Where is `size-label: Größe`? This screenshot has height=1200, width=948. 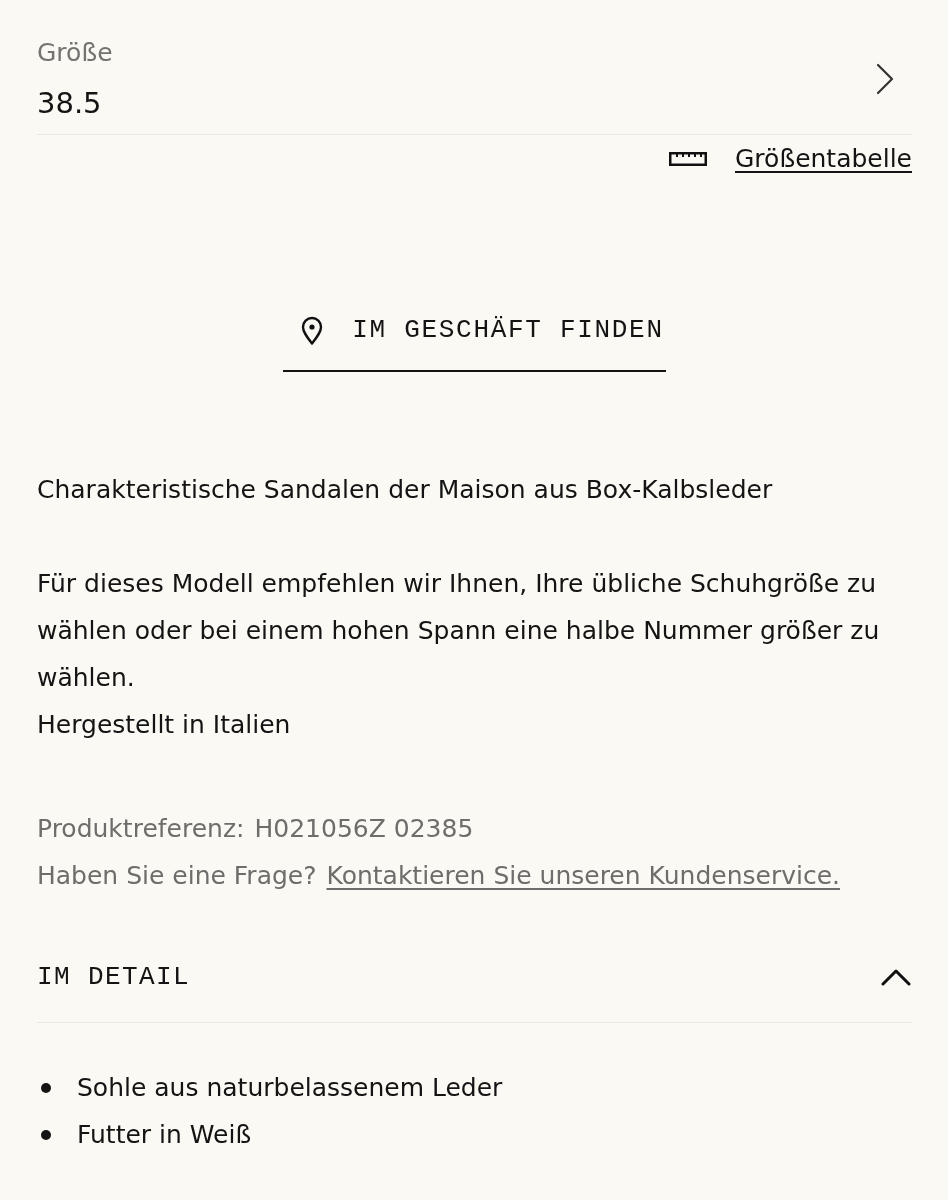
size-label: Größe is located at coordinates (75, 53).